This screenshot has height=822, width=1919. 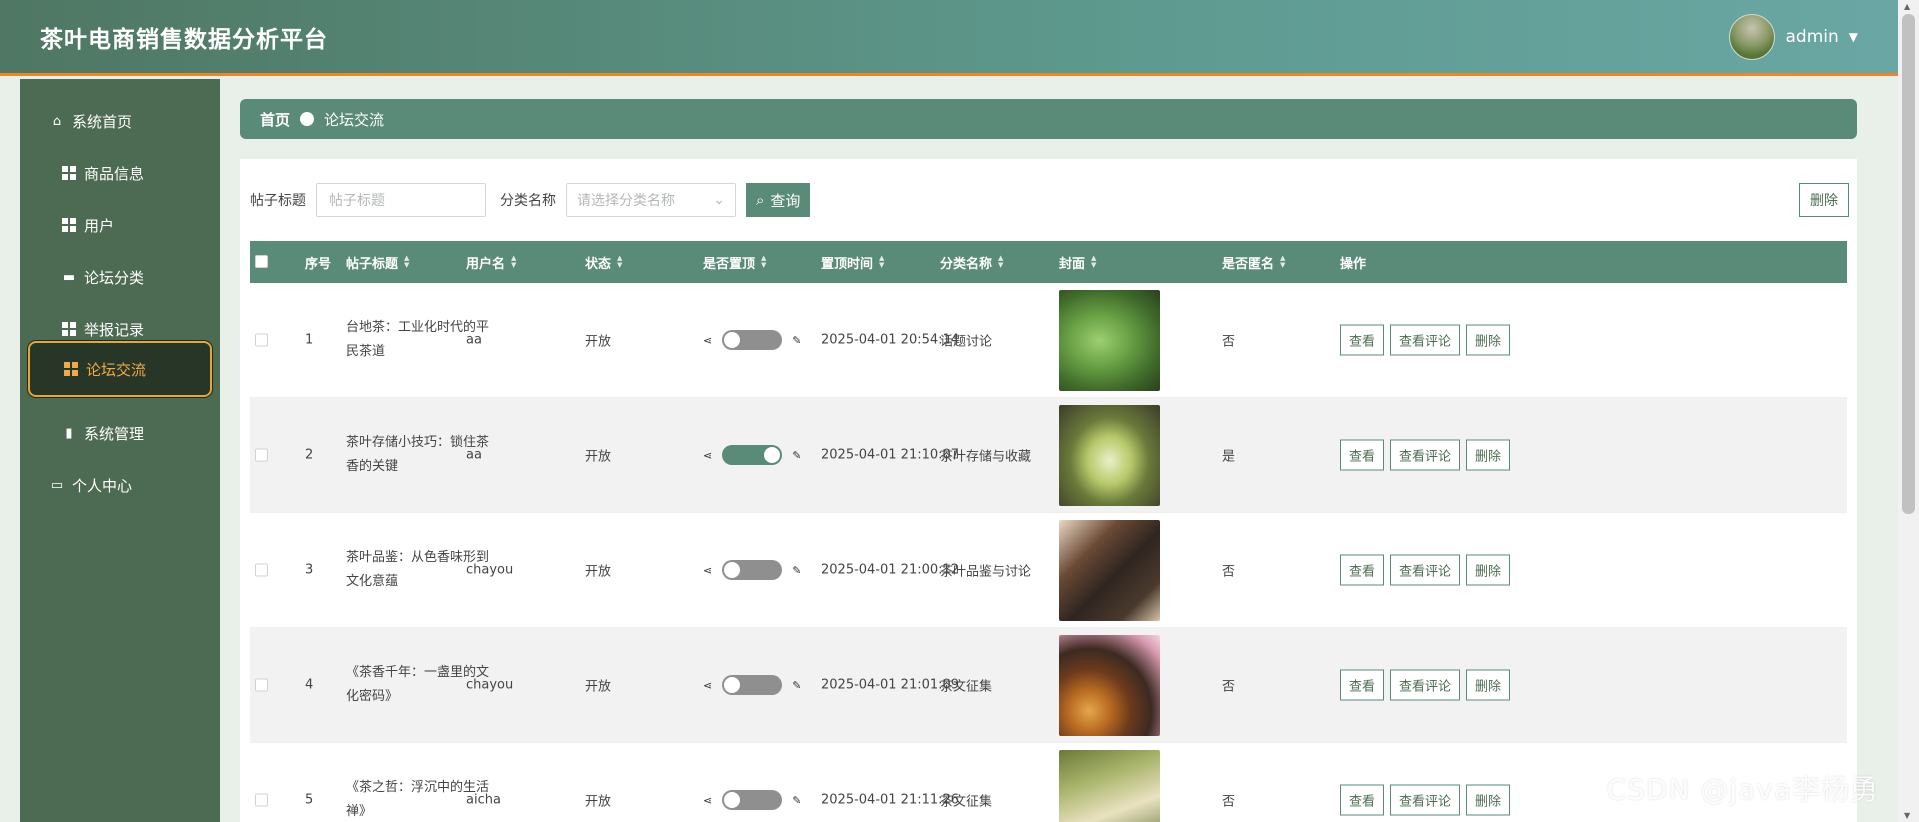 What do you see at coordinates (1752, 36) in the screenshot?
I see `avatar` at bounding box center [1752, 36].